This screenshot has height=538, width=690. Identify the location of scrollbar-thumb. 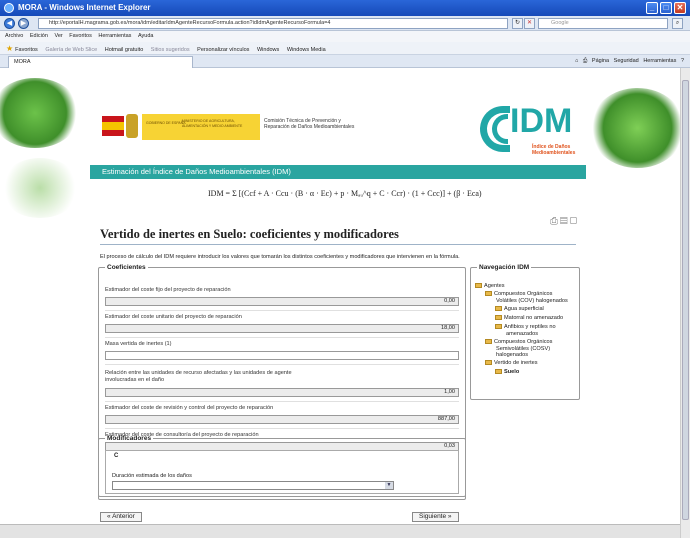
(685, 300).